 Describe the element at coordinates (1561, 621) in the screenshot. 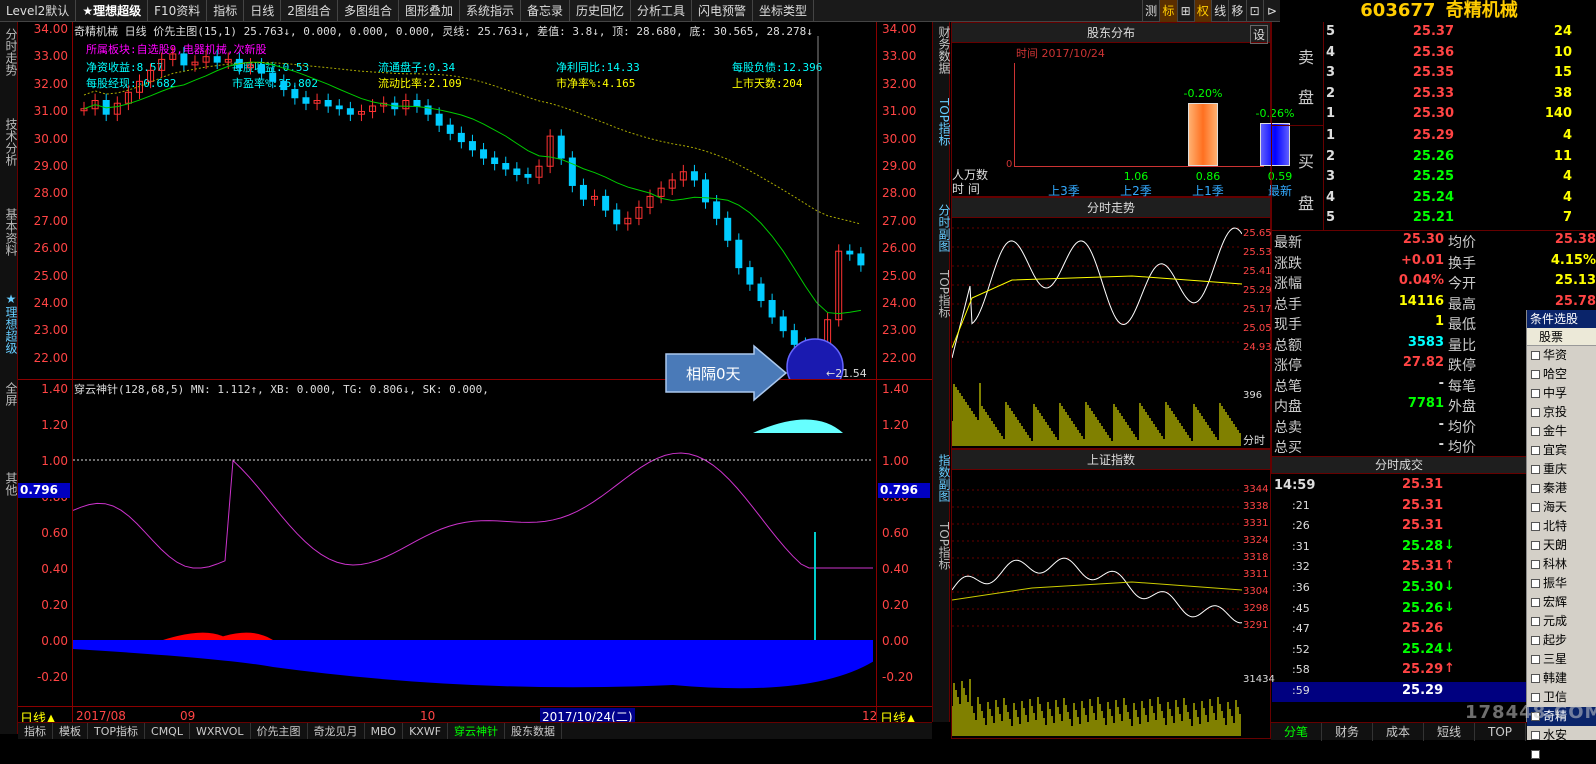

I see `condition-item: 元成` at that location.